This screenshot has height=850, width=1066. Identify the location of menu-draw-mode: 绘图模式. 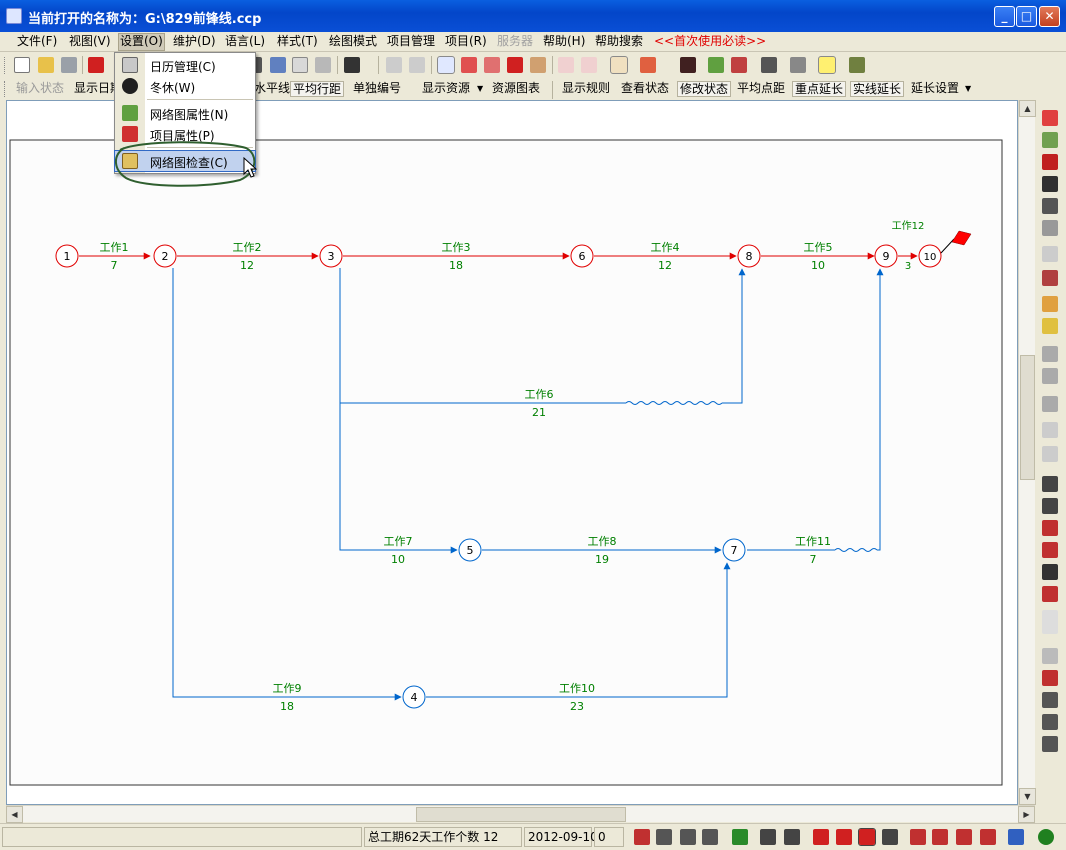
(353, 42).